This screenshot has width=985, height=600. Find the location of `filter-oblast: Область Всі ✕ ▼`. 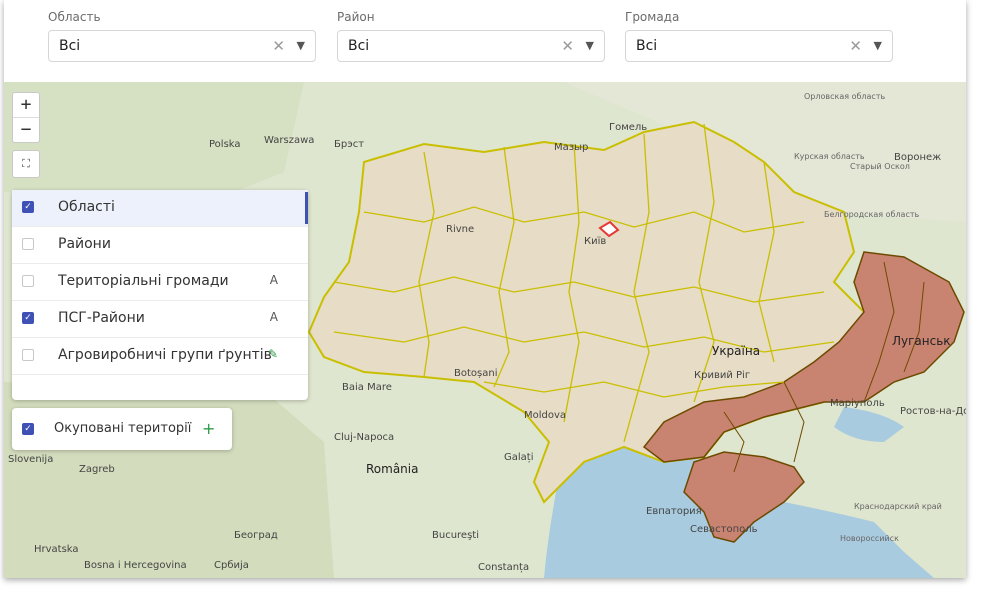

filter-oblast: Область Всі ✕ ▼ is located at coordinates (182, 36).